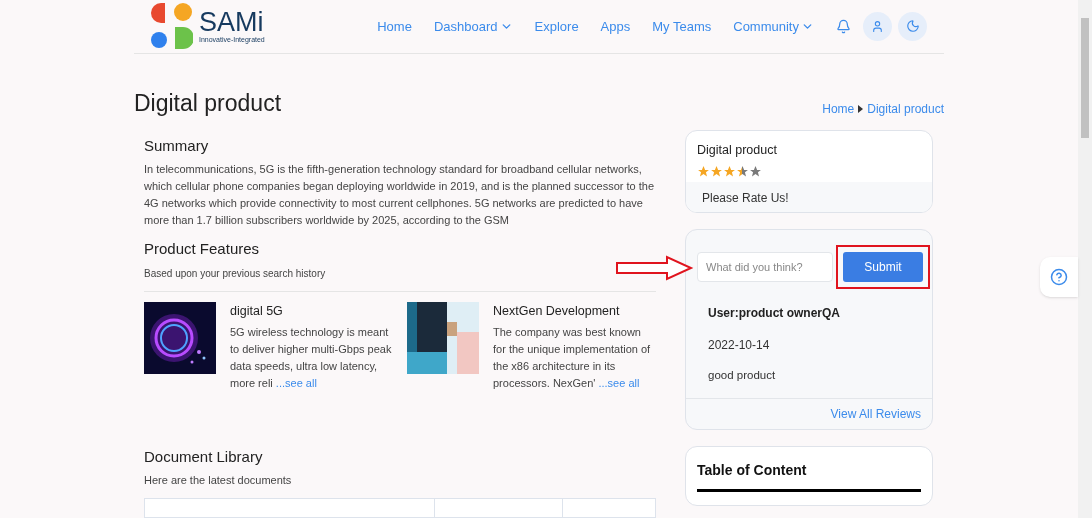 The height and width of the screenshot is (518, 1092). What do you see at coordinates (615, 26) in the screenshot?
I see `nav-link: Apps` at bounding box center [615, 26].